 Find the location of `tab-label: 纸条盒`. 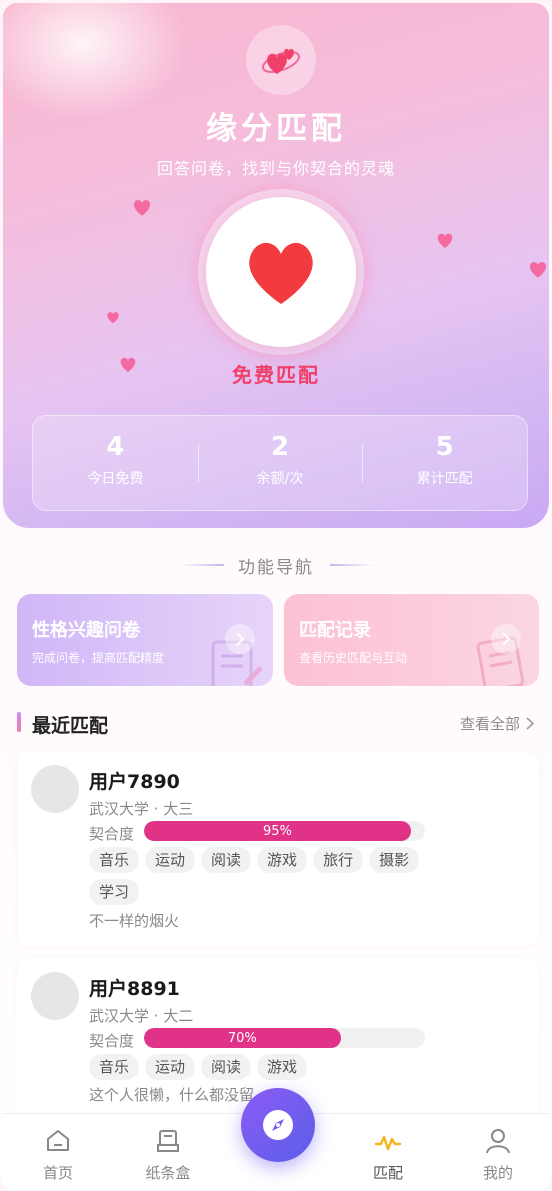

tab-label: 纸条盒 is located at coordinates (168, 1173).